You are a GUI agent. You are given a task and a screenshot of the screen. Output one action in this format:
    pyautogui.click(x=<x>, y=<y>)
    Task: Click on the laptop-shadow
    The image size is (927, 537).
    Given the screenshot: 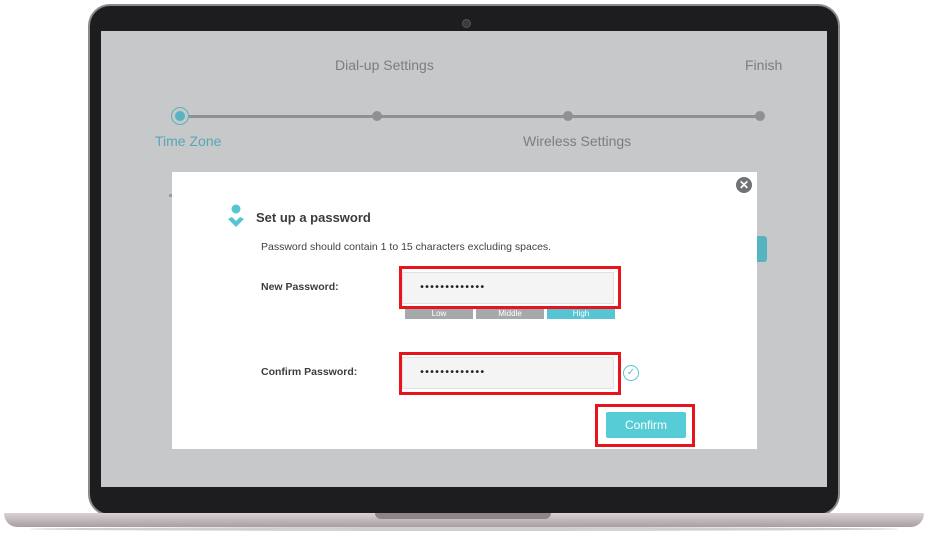 What is the action you would take?
    pyautogui.click(x=464, y=529)
    